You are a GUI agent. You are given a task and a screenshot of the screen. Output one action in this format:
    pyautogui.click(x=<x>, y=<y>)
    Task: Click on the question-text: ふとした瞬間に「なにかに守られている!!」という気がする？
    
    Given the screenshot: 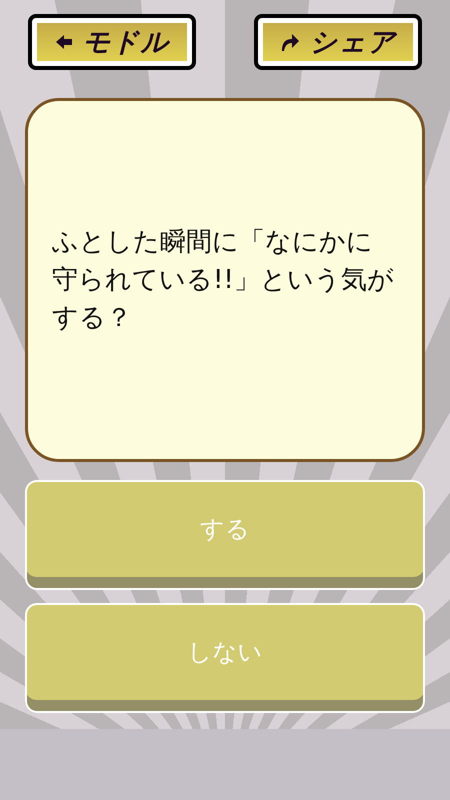 What is the action you would take?
    pyautogui.click(x=223, y=280)
    